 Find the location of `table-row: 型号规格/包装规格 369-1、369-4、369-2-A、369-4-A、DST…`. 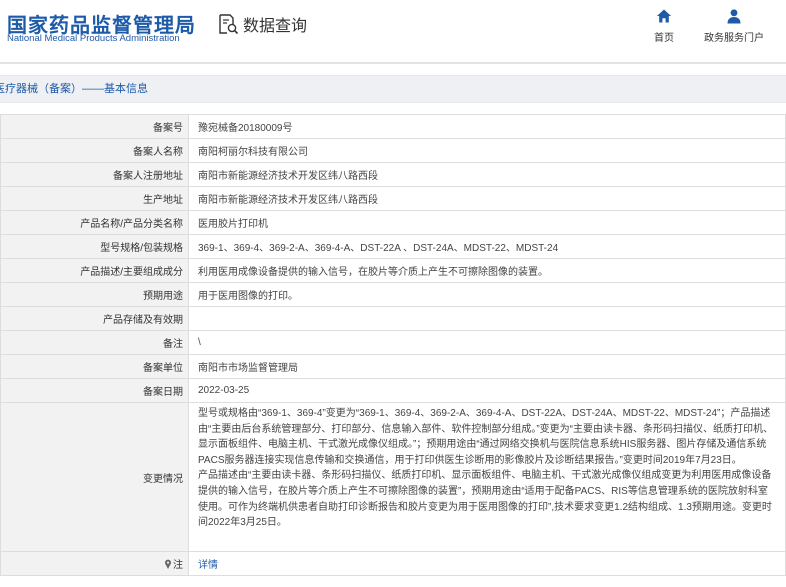

table-row: 型号规格/包装规格 369-1、369-4、369-2-A、369-4-A、DST… is located at coordinates (393, 246).